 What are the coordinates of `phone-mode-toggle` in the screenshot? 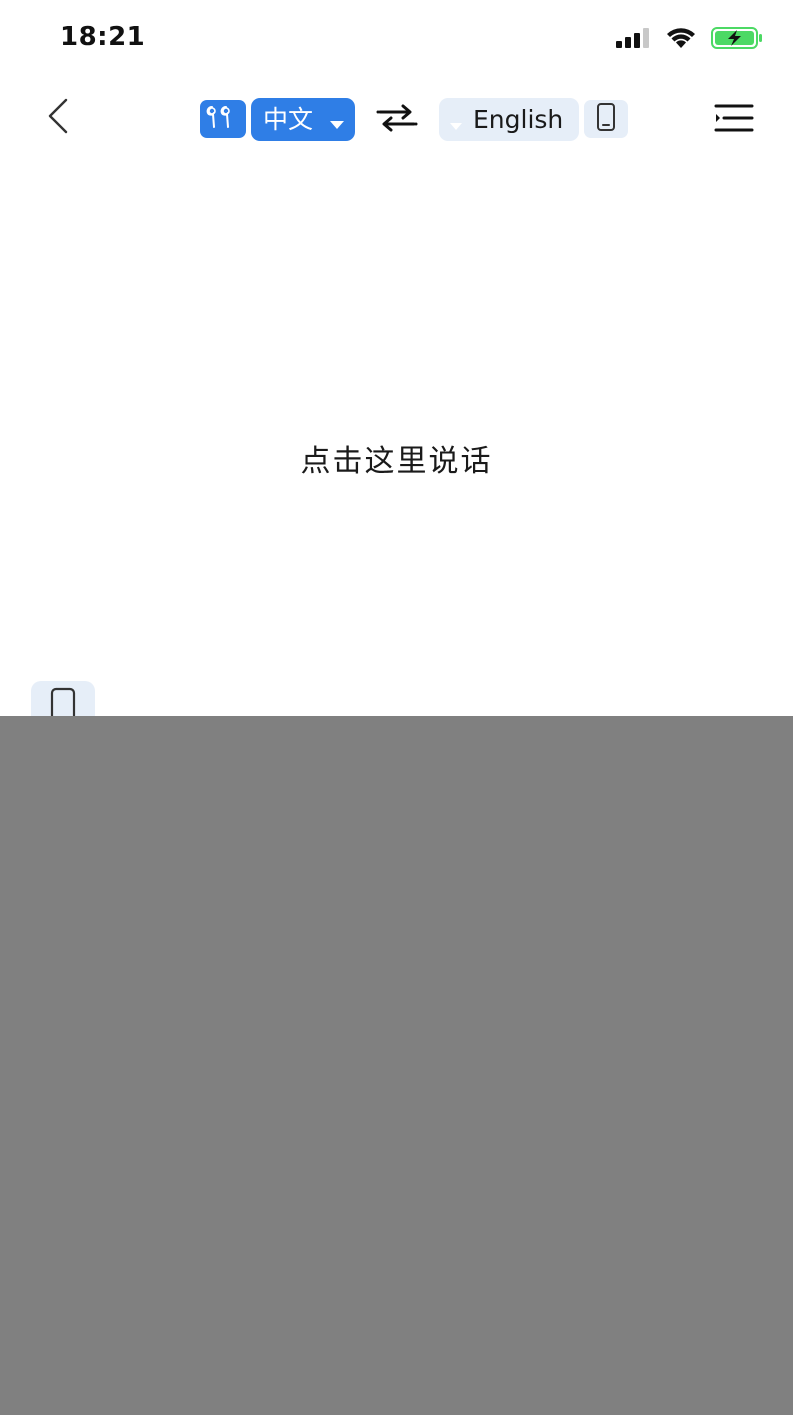 It's located at (606, 119).